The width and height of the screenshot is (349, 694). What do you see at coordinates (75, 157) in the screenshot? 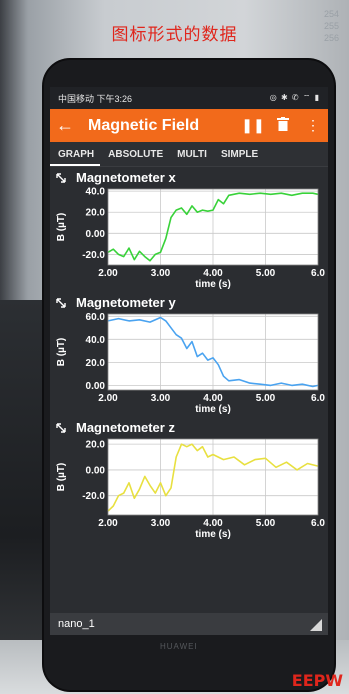
I see `tab-graph: GRAPH` at bounding box center [75, 157].